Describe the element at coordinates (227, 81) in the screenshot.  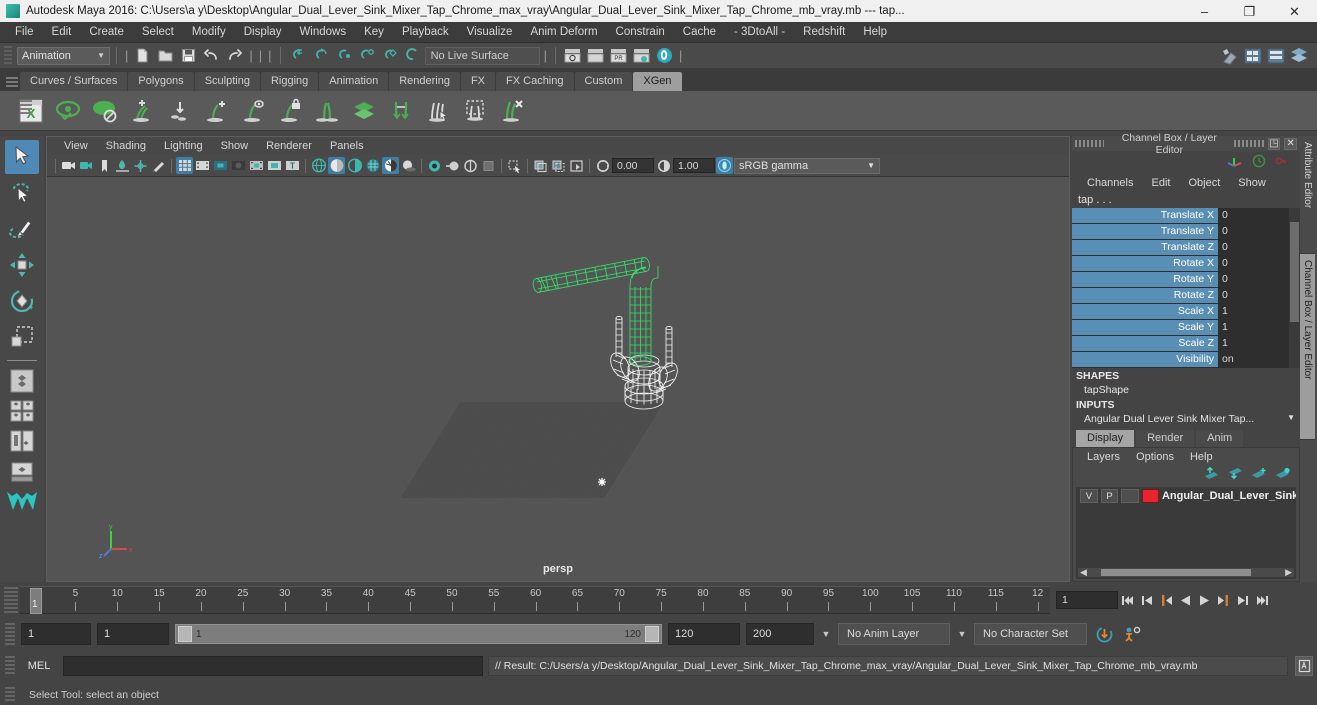
I see `shelf-tab-sculpting: Sculpting` at that location.